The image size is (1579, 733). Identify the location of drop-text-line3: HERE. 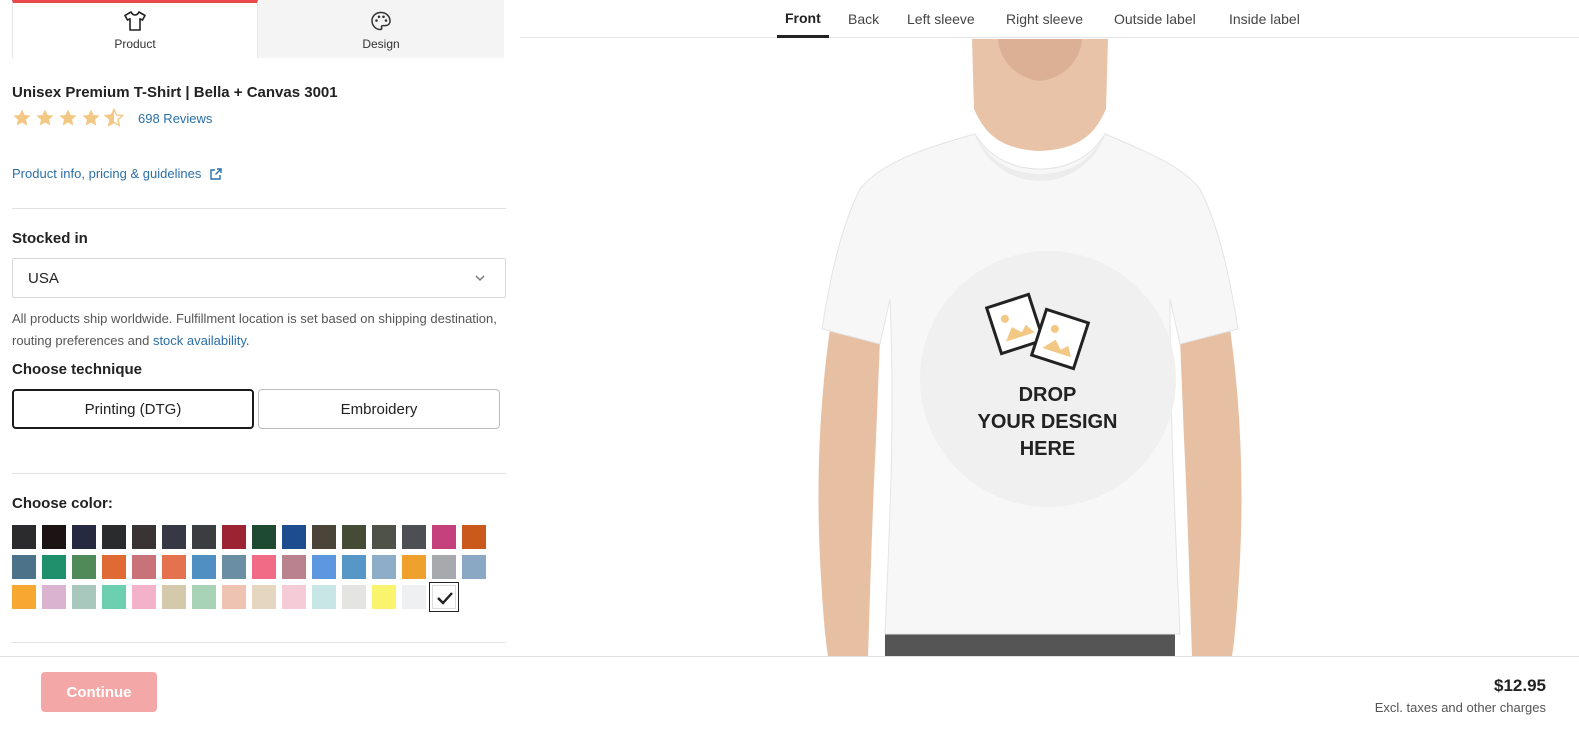
(1047, 449).